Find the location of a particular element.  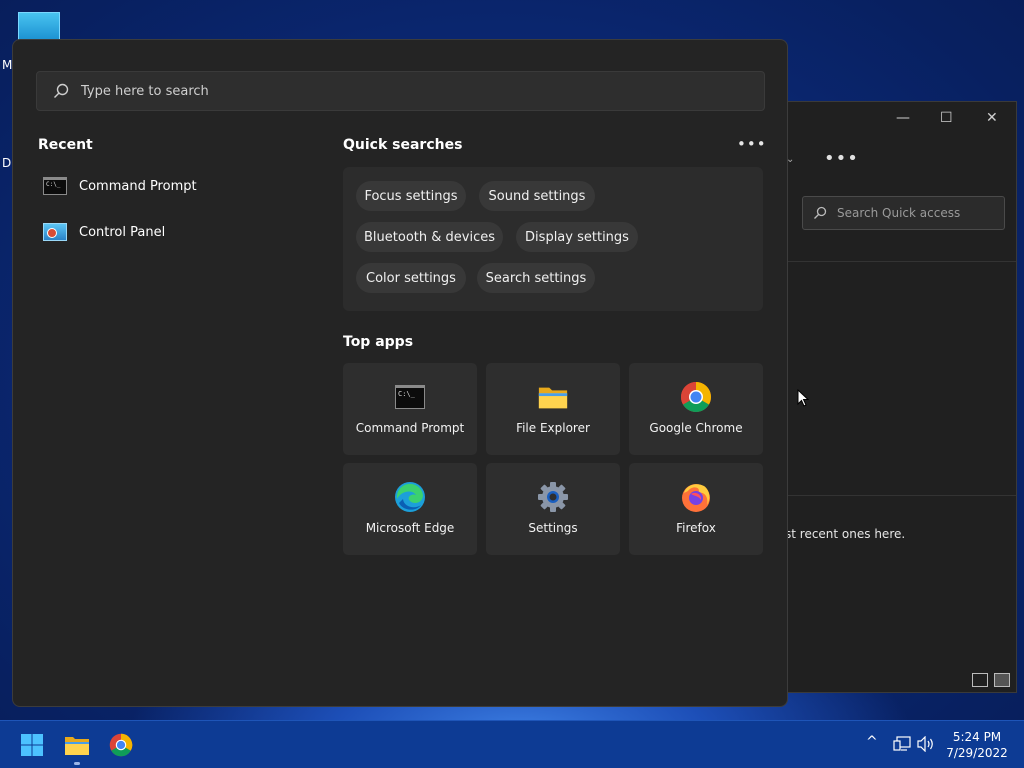

start-button is located at coordinates (32, 745).